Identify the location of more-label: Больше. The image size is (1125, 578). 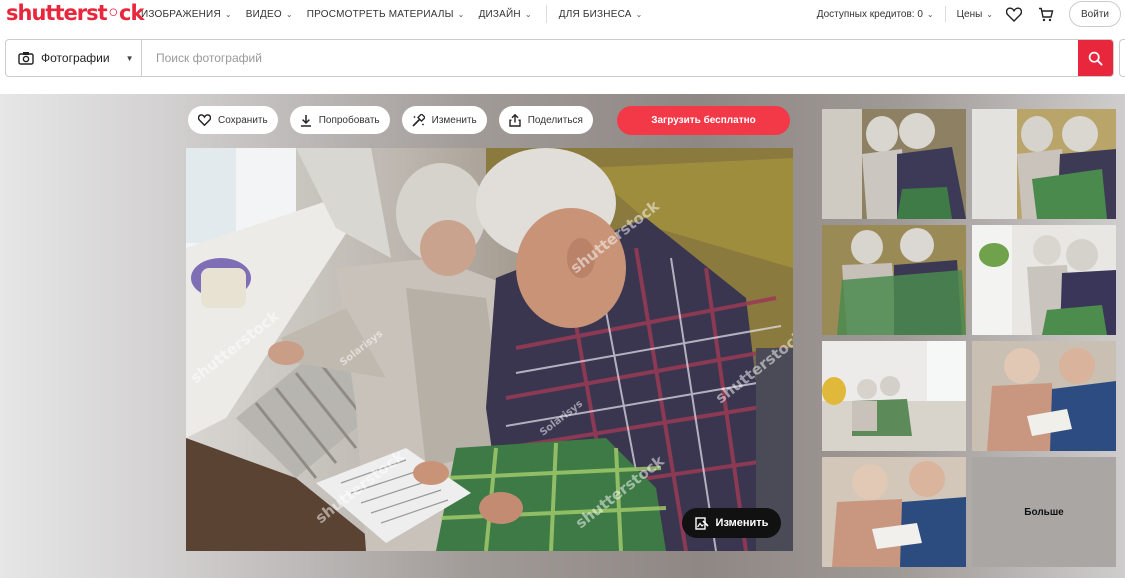
(1044, 512).